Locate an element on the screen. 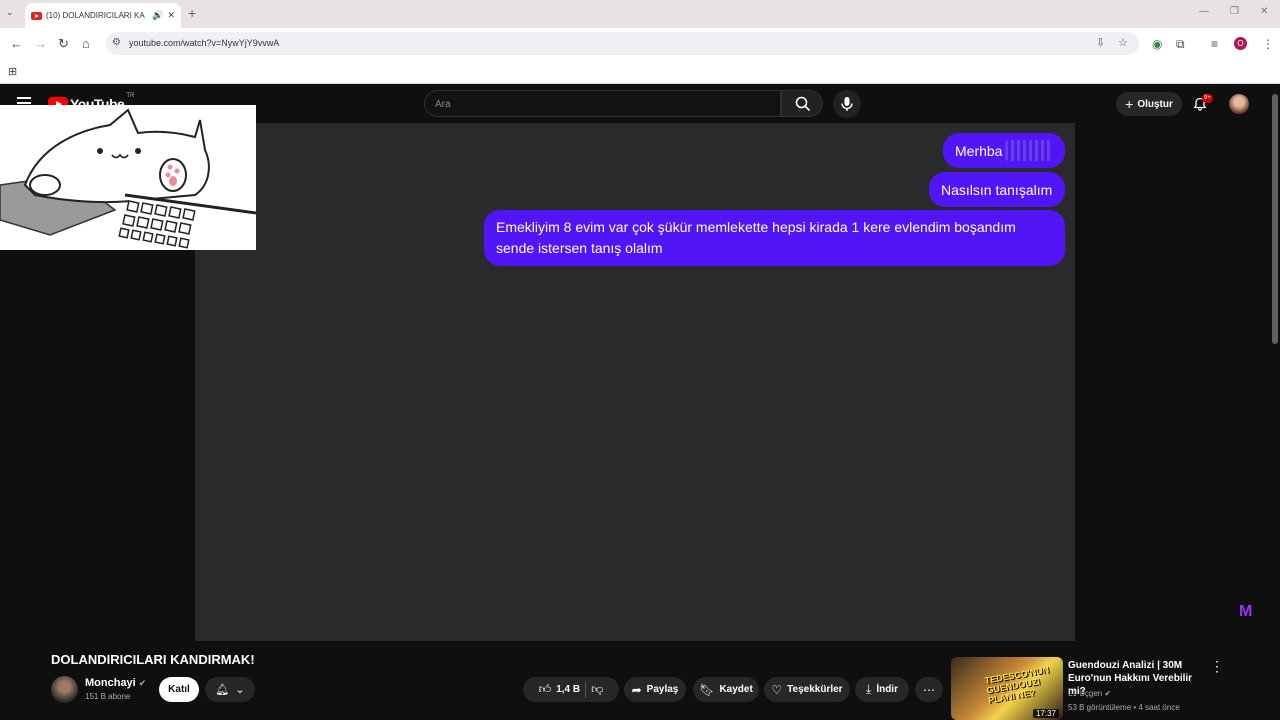  like-separator is located at coordinates (586, 689).